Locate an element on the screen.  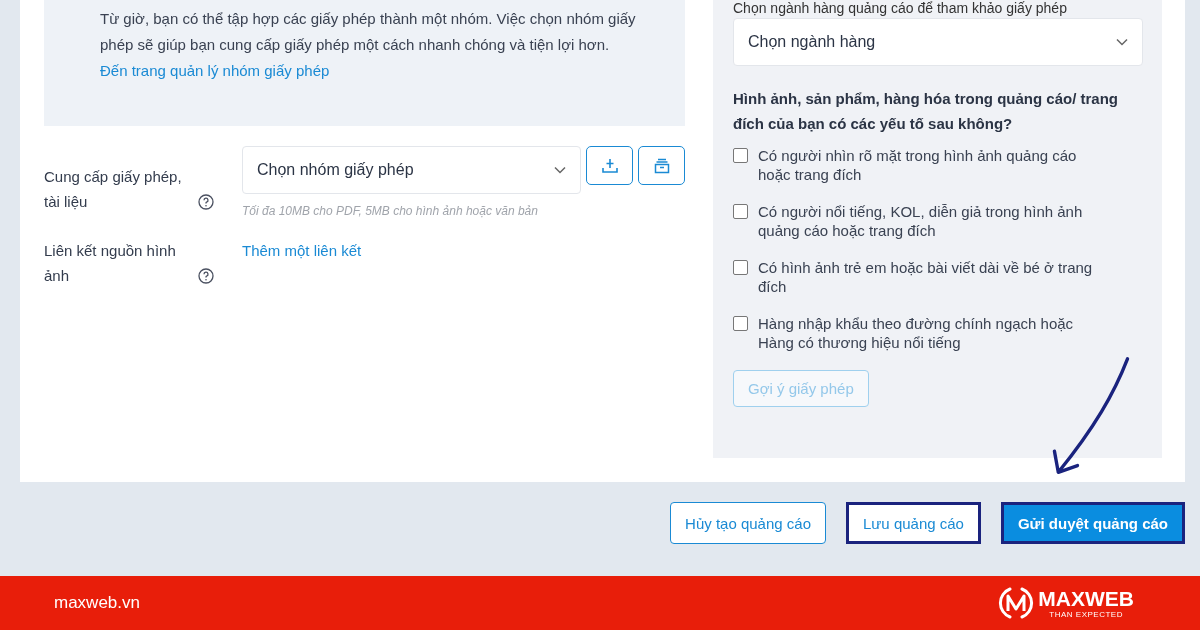
manage-groups-link: Đến trang quản lý nhóm giấy phép is located at coordinates (215, 71).